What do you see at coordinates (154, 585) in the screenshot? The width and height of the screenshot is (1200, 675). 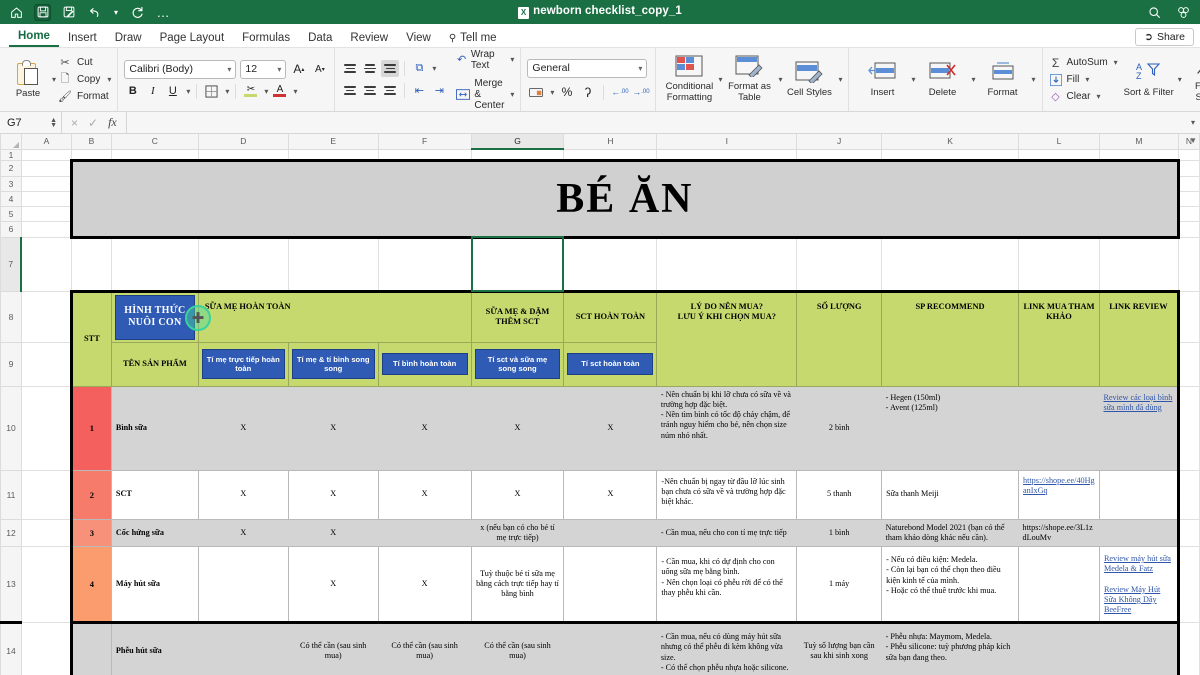 I see `product-name-4: Máy hút sữa` at bounding box center [154, 585].